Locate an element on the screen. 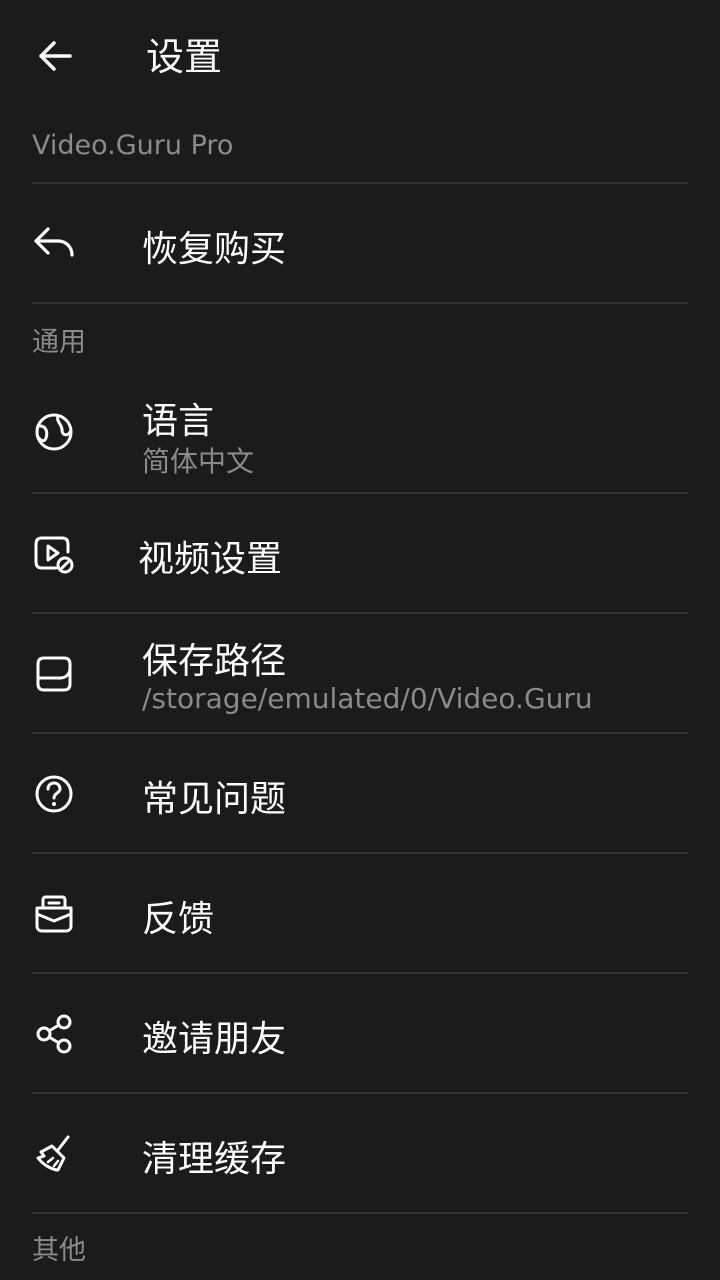 This screenshot has width=720, height=1280. help-icon is located at coordinates (54, 794).